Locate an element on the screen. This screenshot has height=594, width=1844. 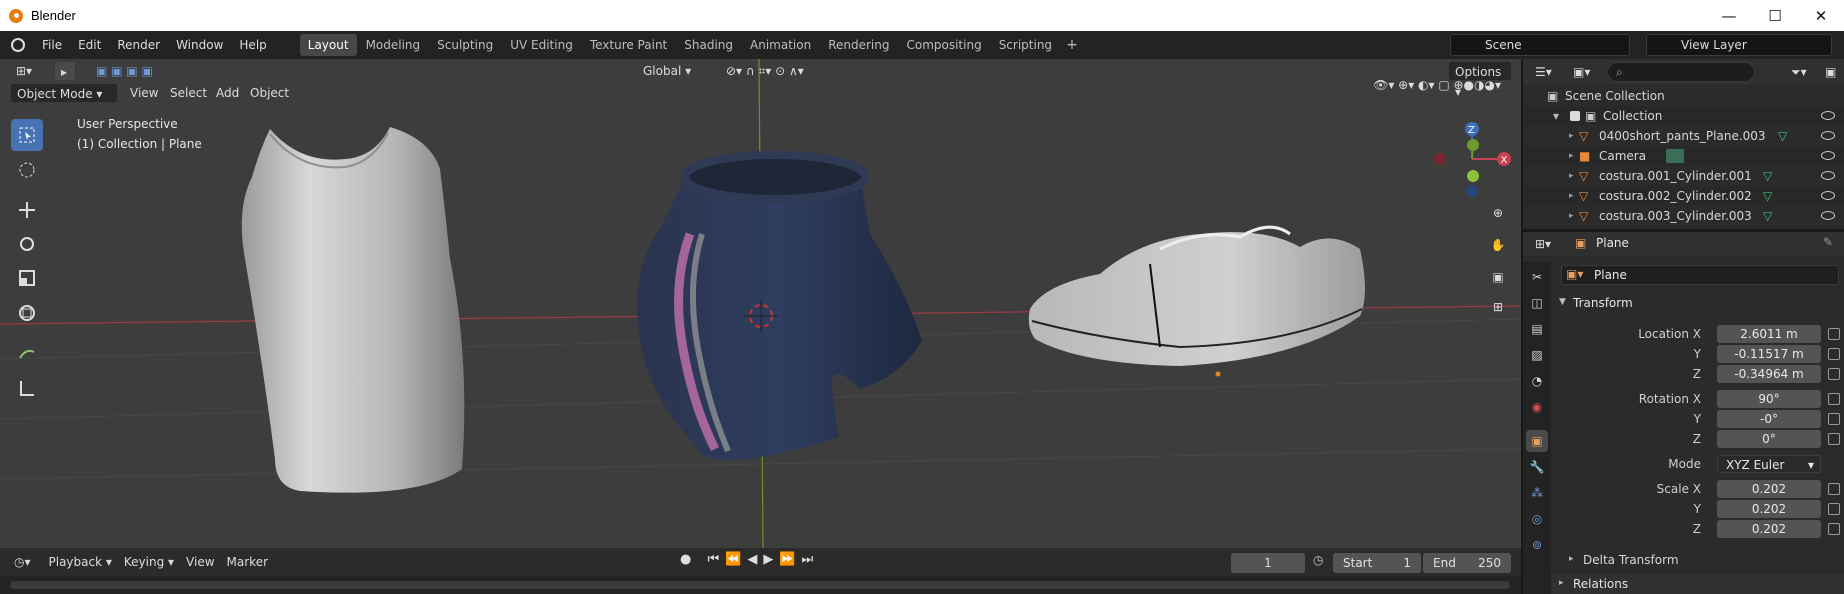
object-name-input: ▣▾ Plane is located at coordinates (1700, 275).